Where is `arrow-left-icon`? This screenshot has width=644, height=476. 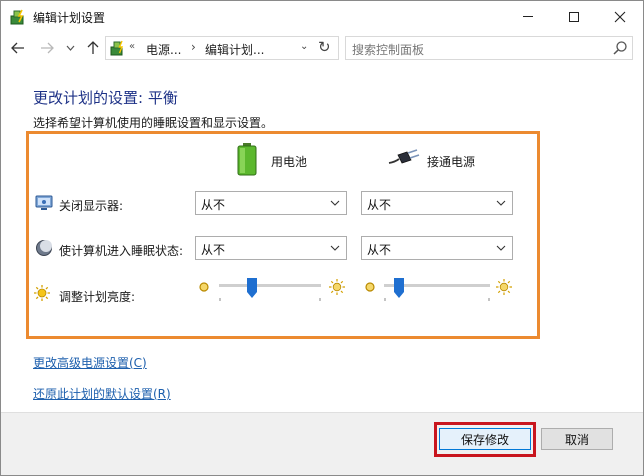
arrow-left-icon is located at coordinates (17, 48).